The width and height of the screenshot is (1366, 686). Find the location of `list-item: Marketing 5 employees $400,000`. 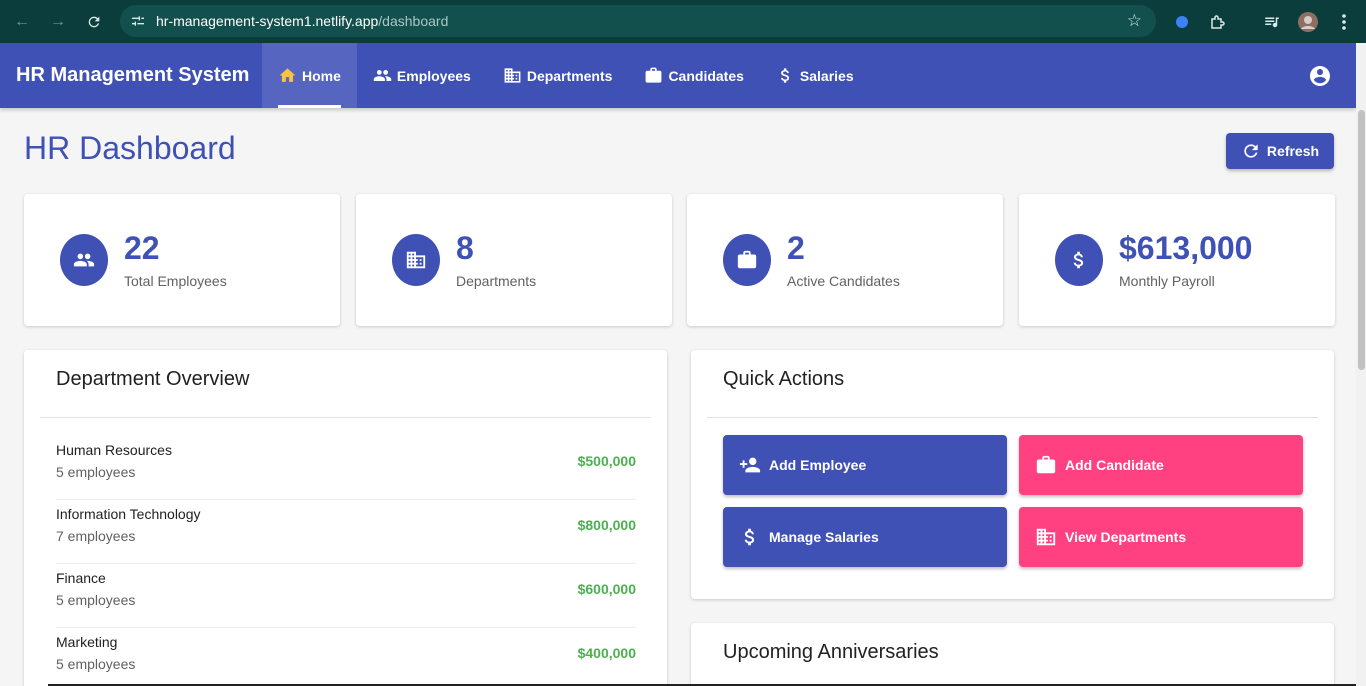

list-item: Marketing 5 employees $400,000 is located at coordinates (346, 657).